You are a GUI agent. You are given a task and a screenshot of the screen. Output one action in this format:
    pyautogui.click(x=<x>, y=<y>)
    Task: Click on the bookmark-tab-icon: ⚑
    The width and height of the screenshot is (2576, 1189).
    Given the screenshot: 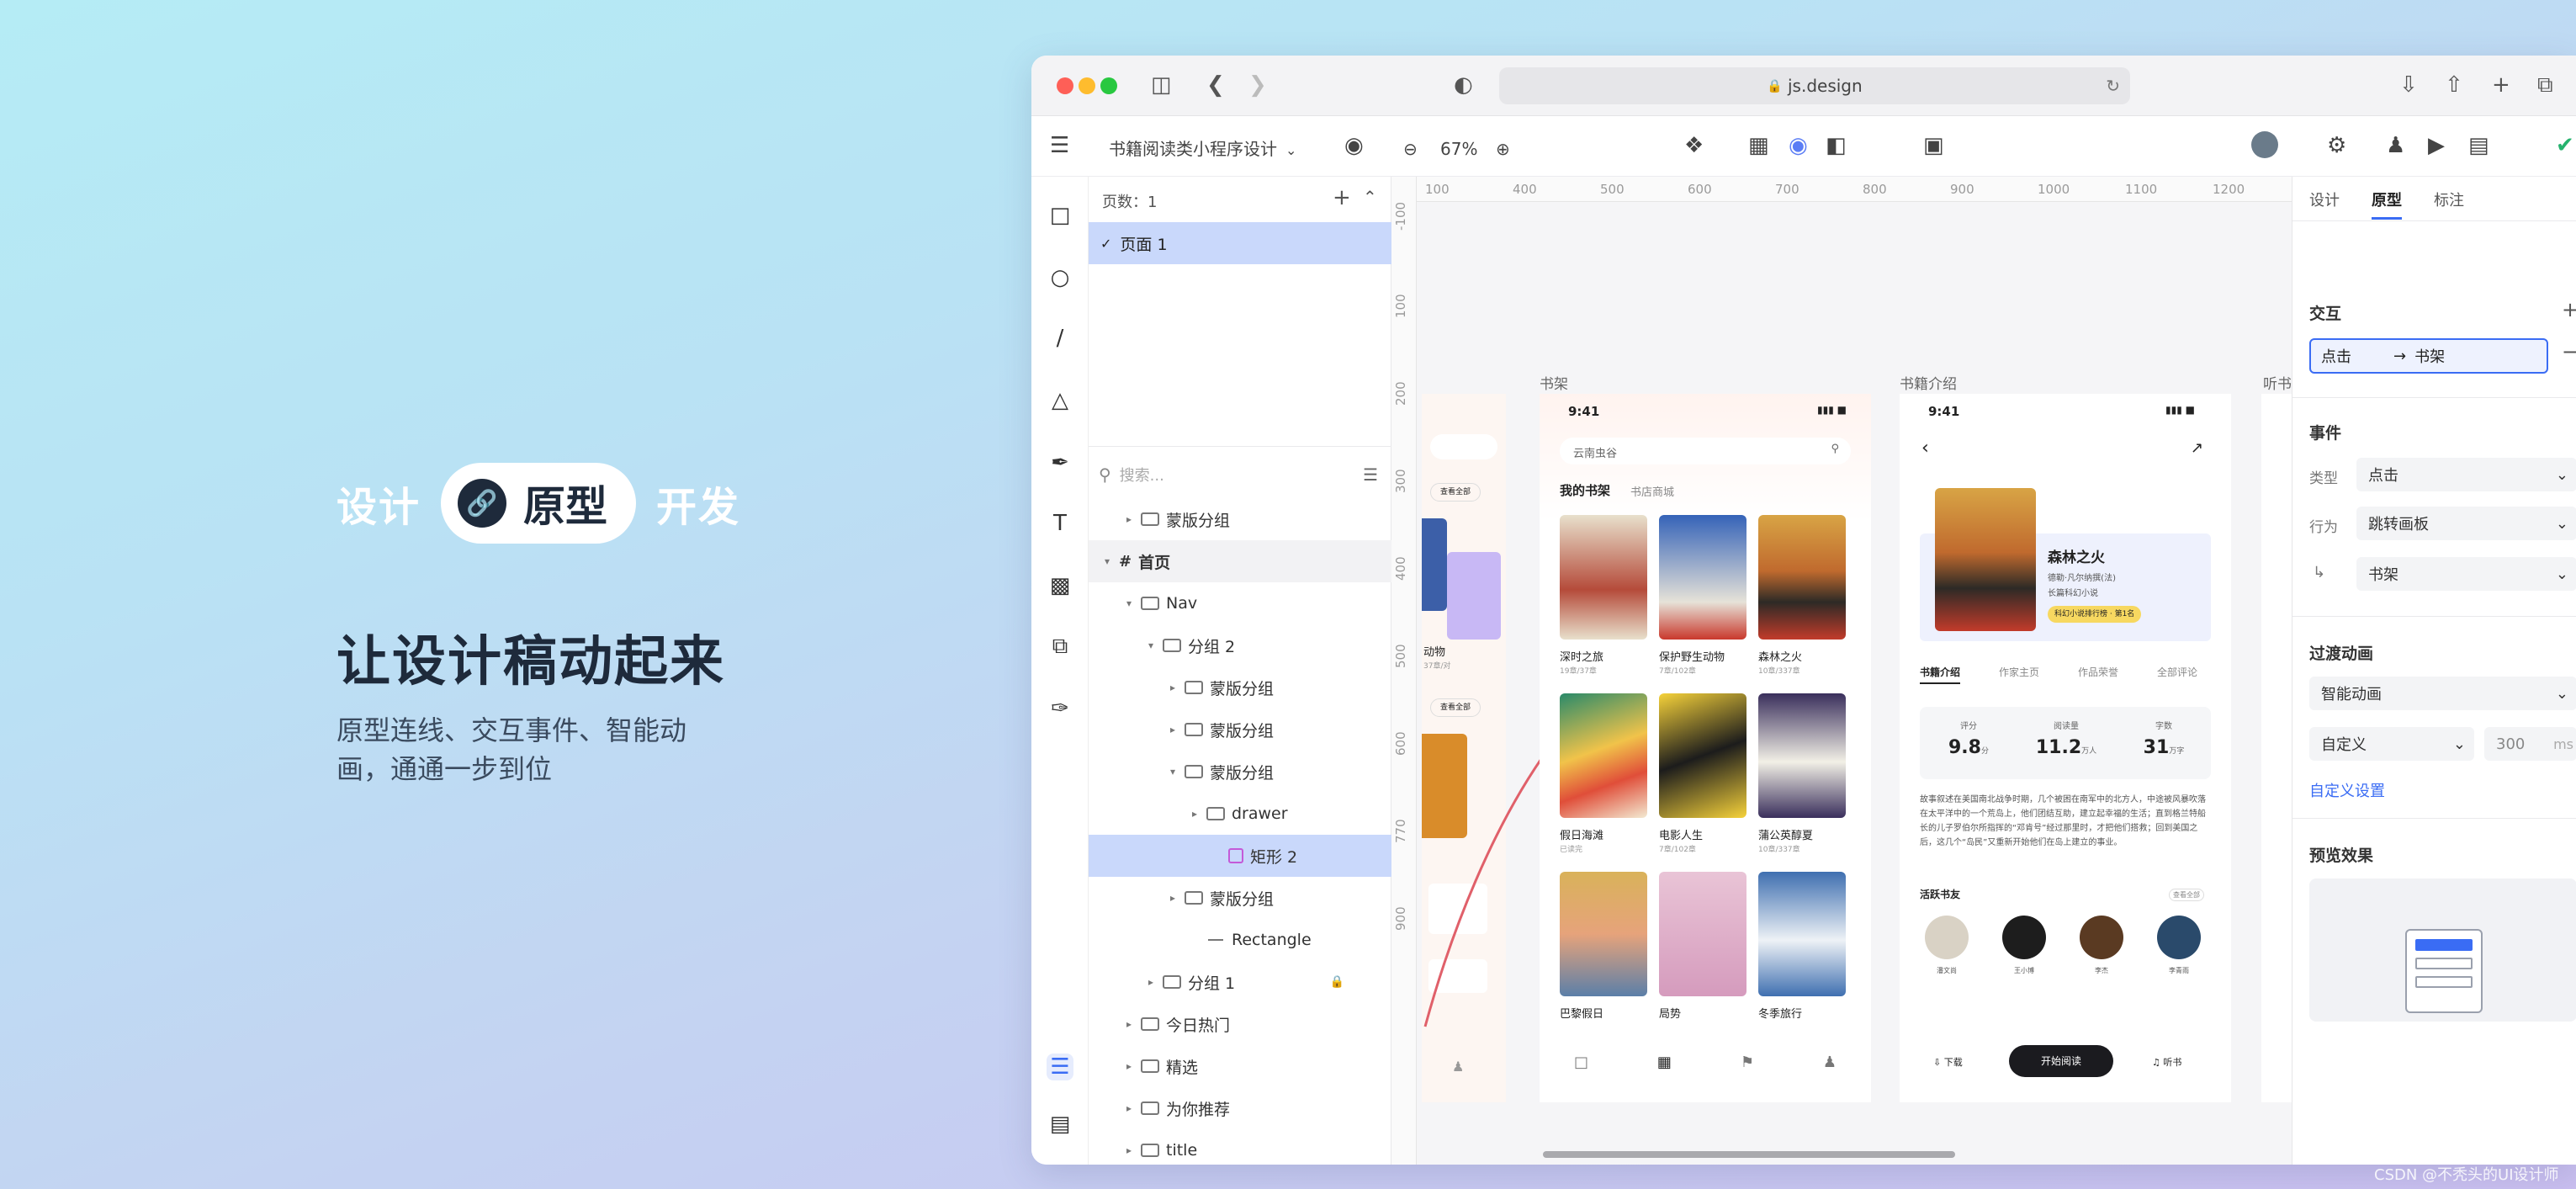 What is the action you would take?
    pyautogui.click(x=1747, y=1070)
    